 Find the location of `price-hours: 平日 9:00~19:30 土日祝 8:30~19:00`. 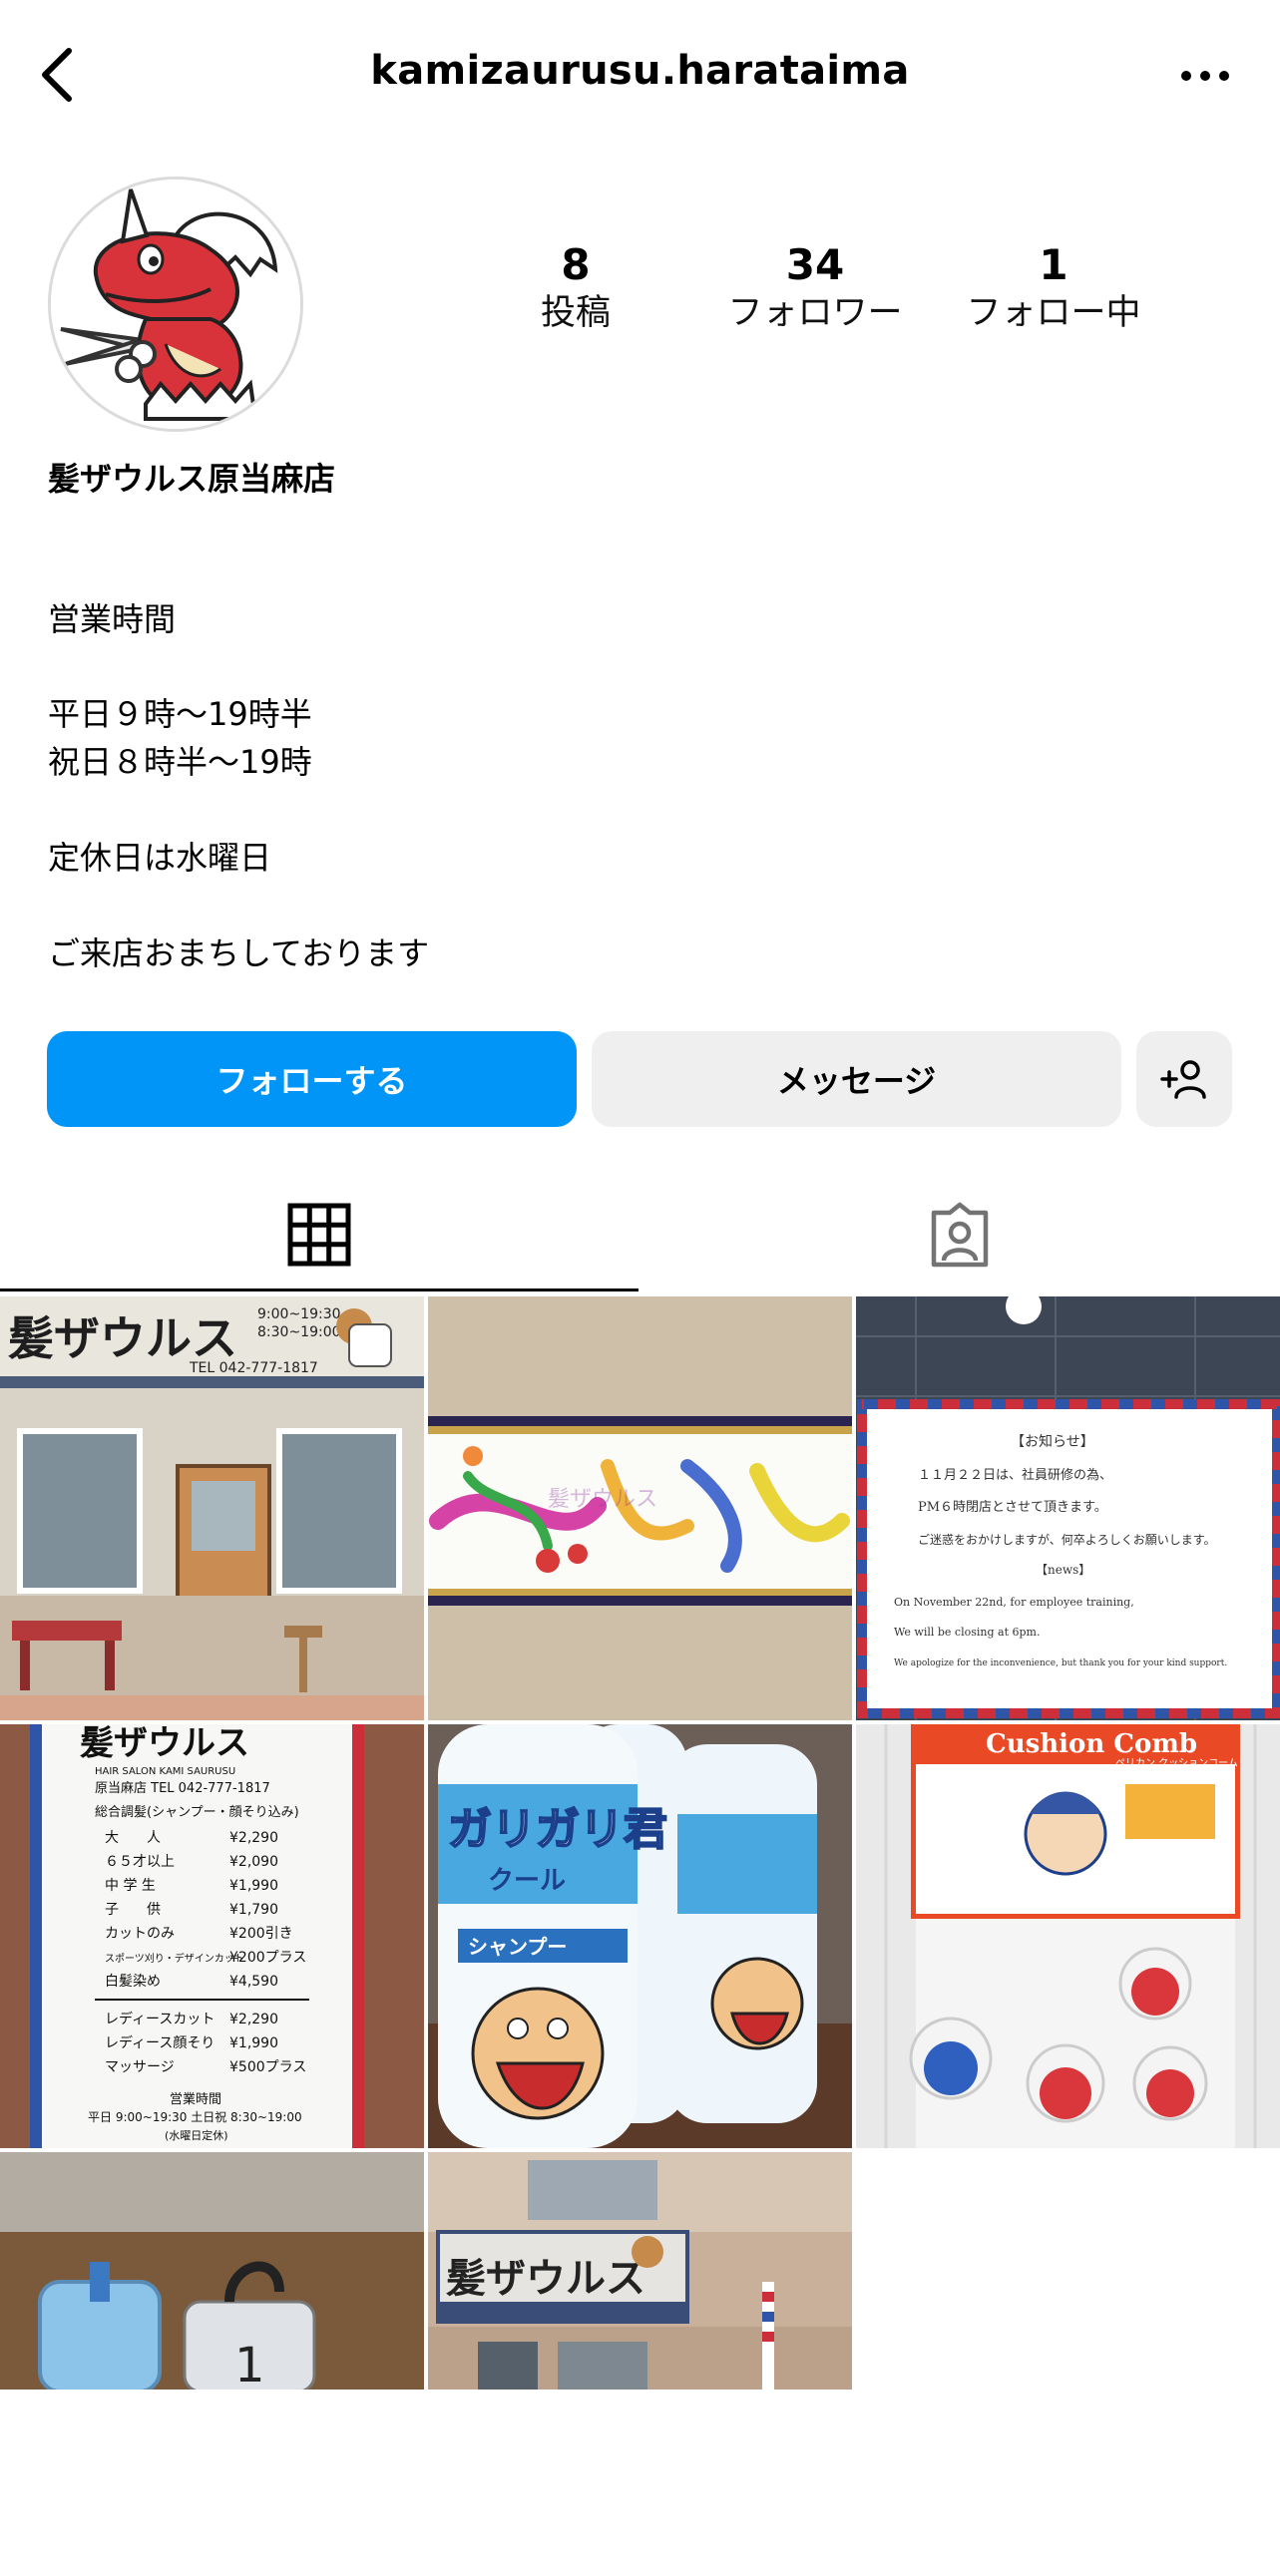

price-hours: 平日 9:00~19:30 土日祝 8:30~19:00 is located at coordinates (195, 2117).